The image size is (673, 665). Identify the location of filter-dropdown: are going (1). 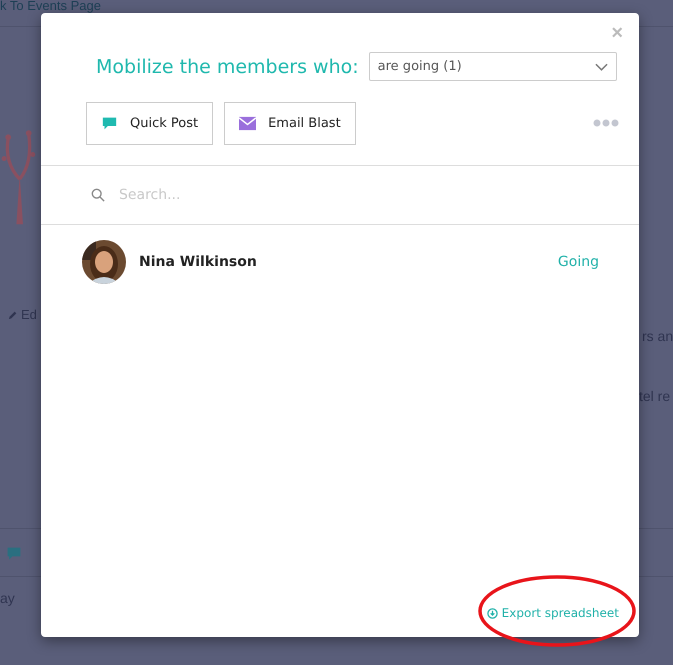
(492, 66).